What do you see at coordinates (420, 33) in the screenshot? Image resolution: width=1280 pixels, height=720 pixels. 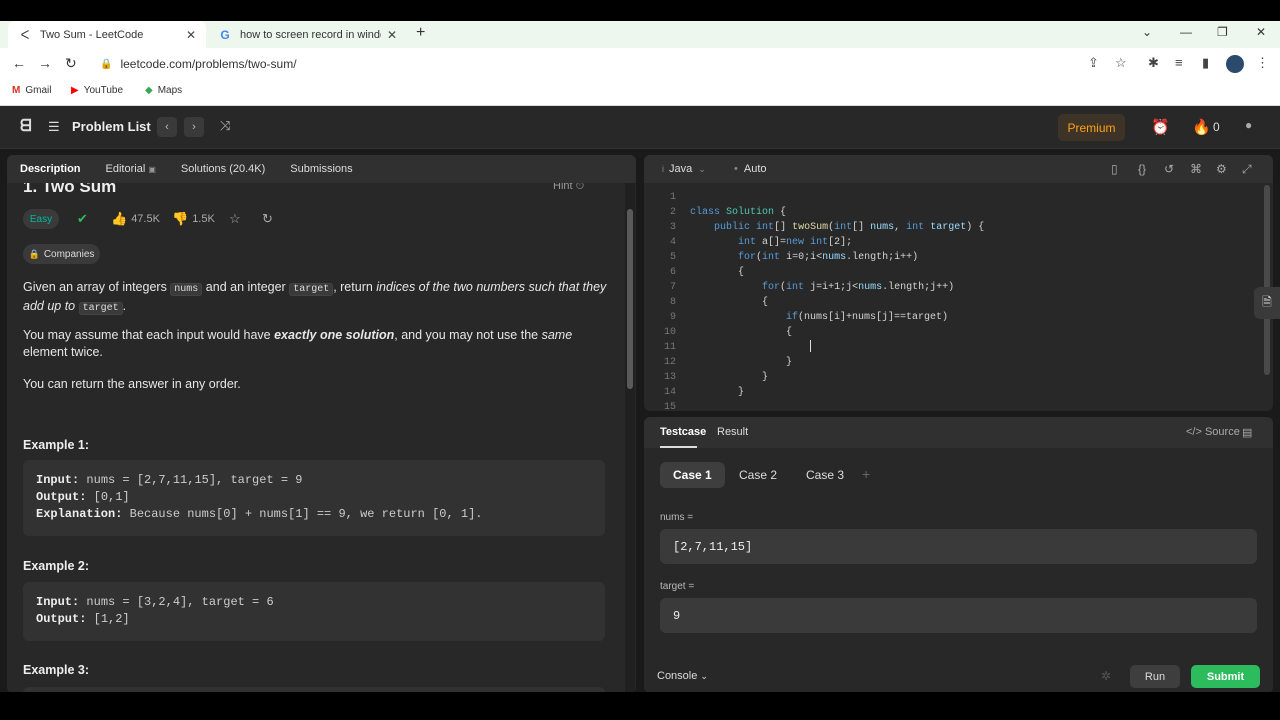 I see `new-tab-icon: +` at bounding box center [420, 33].